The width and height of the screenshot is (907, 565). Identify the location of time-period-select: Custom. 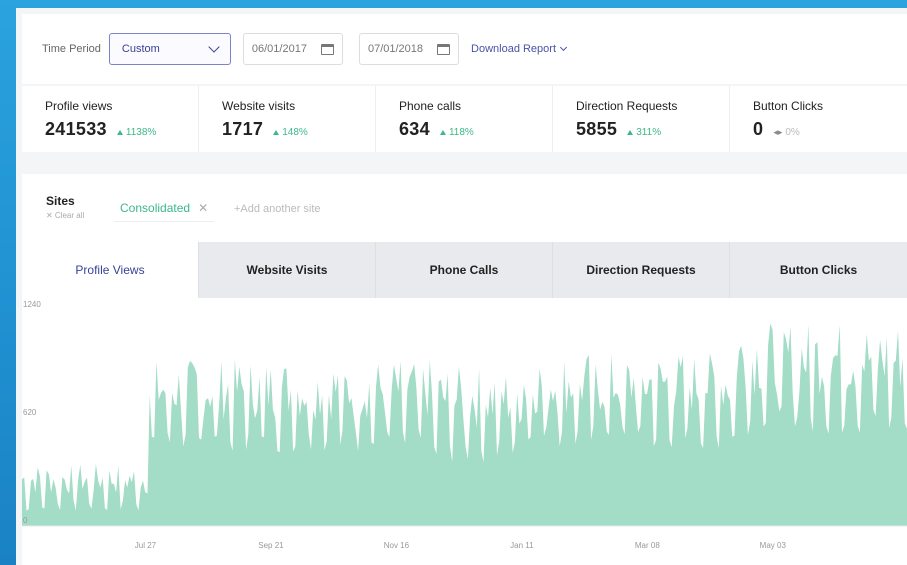
(169, 49).